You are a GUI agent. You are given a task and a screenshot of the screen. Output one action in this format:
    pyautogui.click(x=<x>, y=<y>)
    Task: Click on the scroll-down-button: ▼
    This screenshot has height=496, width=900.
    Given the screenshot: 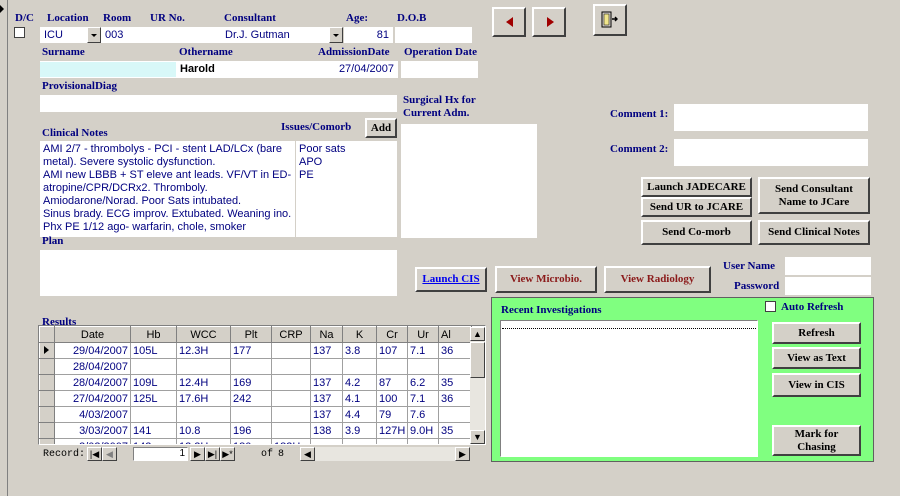 What is the action you would take?
    pyautogui.click(x=477, y=437)
    